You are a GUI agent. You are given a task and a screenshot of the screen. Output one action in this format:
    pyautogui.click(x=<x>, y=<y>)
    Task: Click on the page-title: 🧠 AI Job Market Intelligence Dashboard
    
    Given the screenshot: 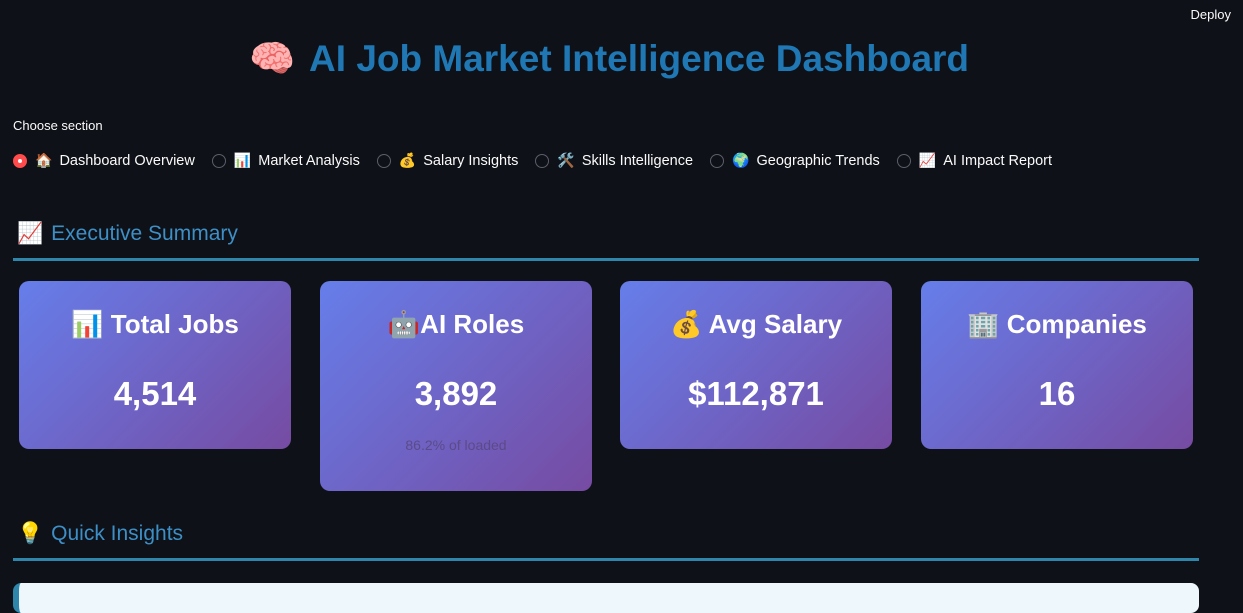 What is the action you would take?
    pyautogui.click(x=609, y=59)
    